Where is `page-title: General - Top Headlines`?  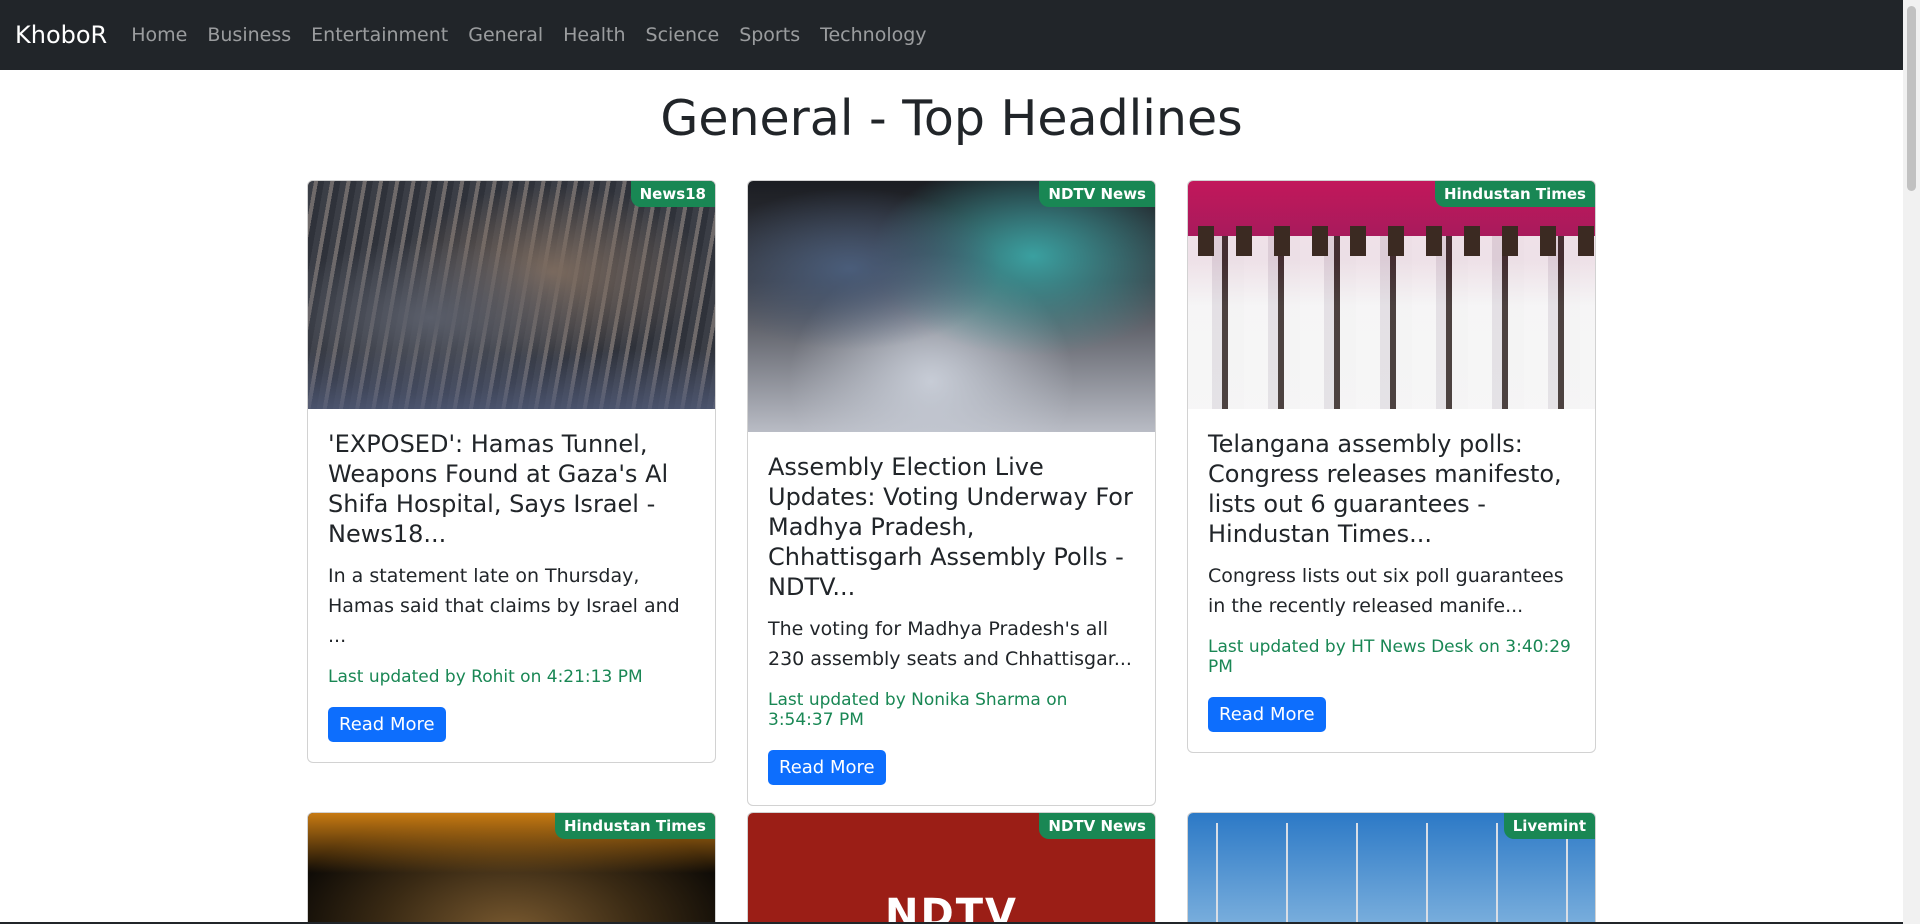
page-title: General - Top Headlines is located at coordinates (951, 118).